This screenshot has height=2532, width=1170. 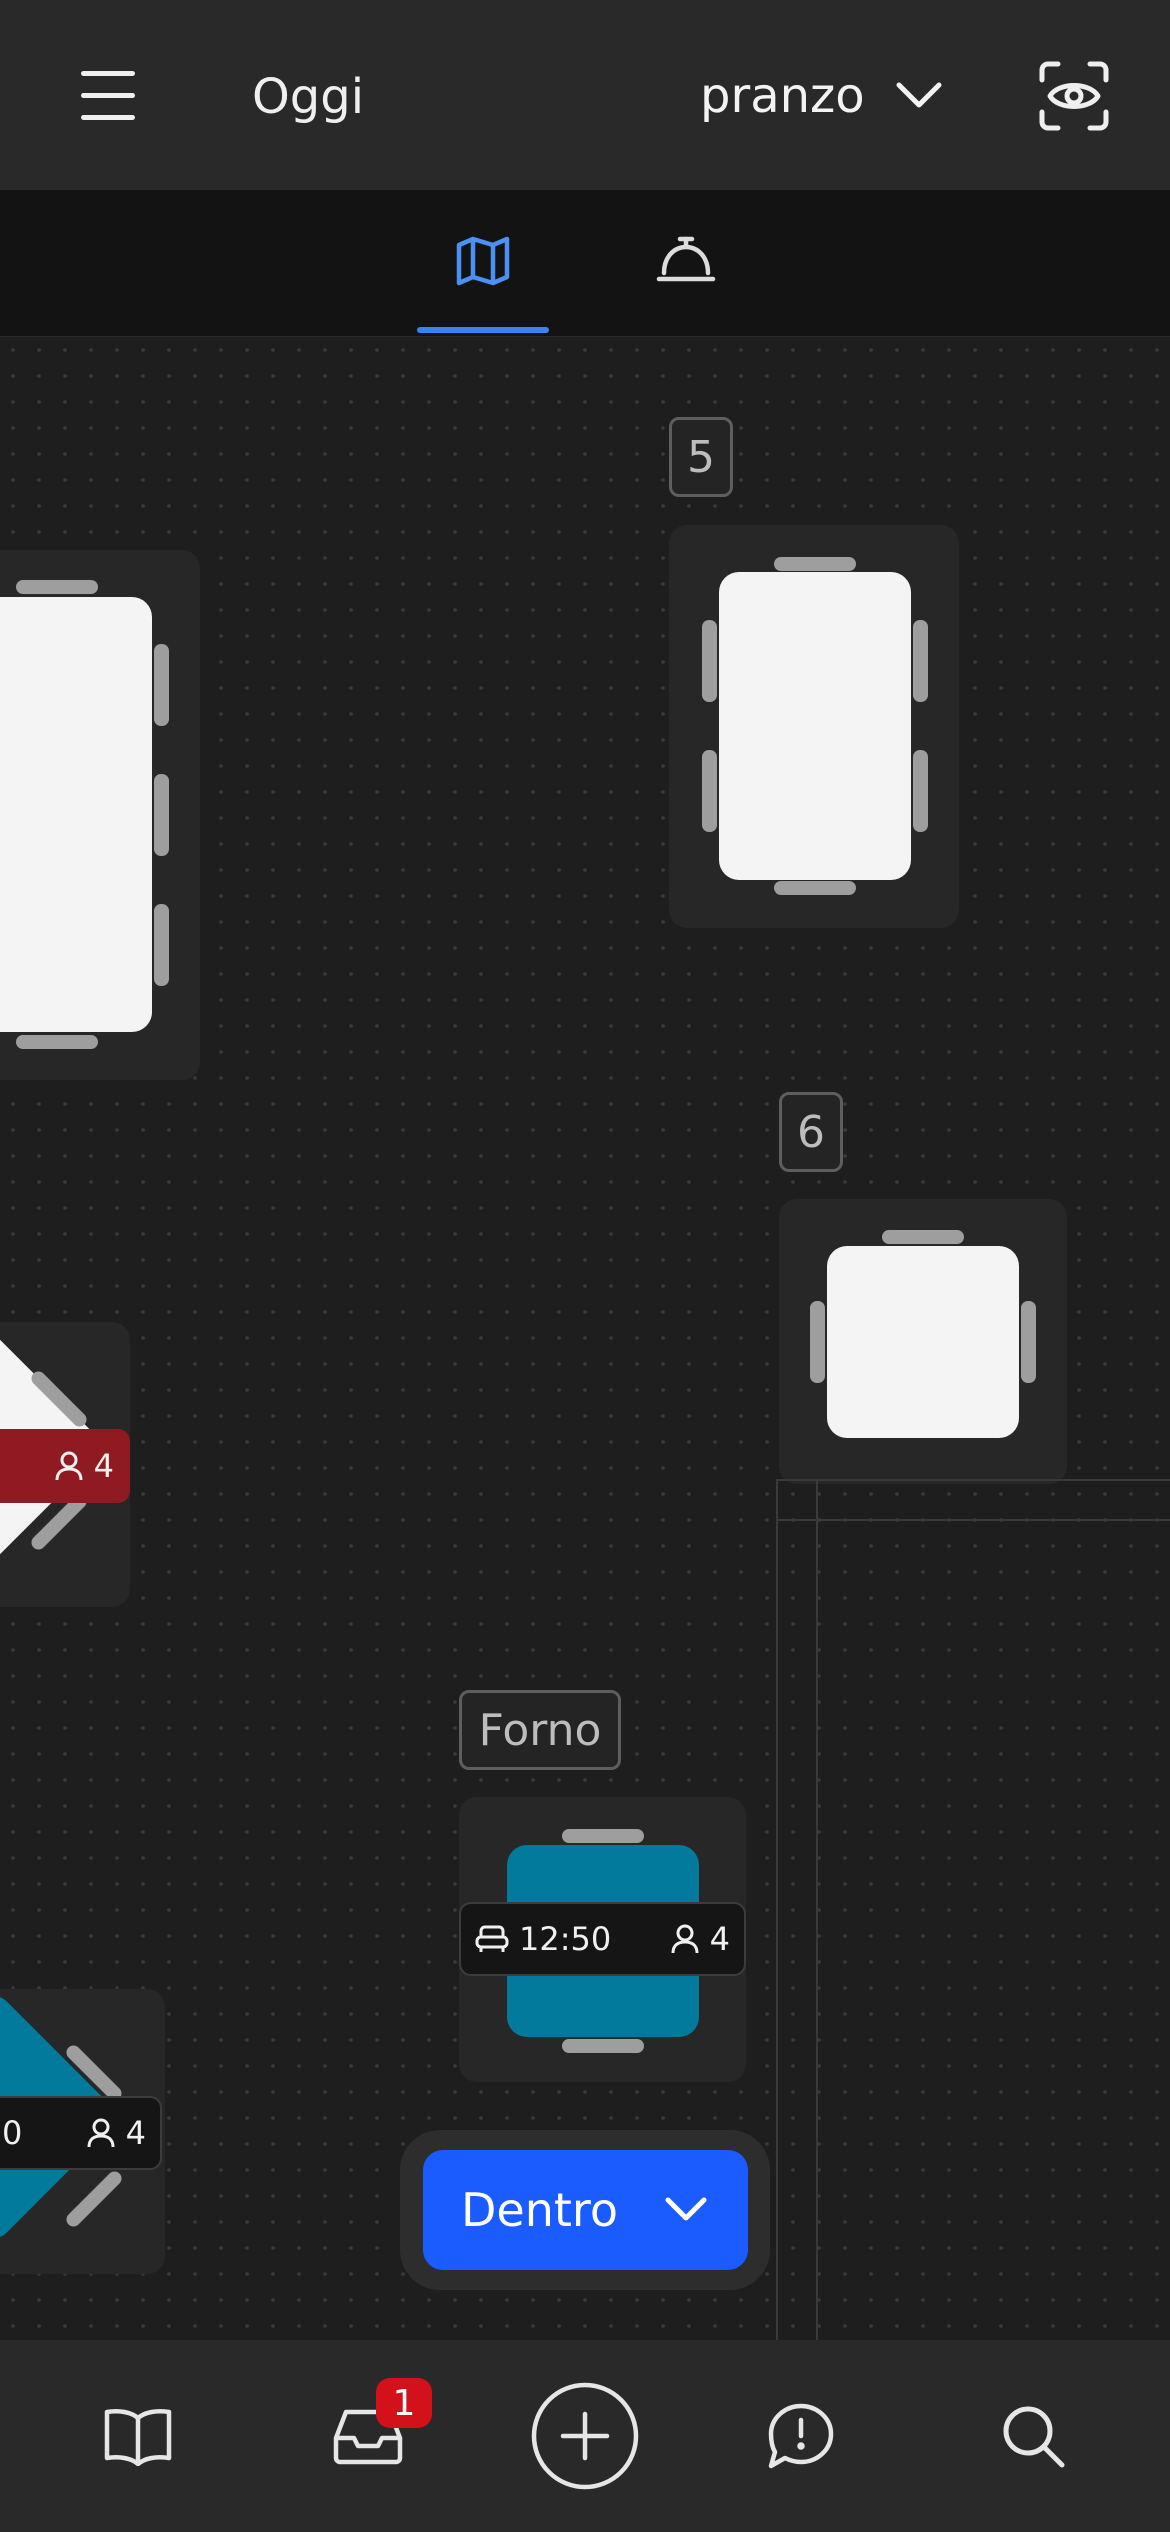 I want to click on reservation-time-group: 12:50, so click(x=543, y=1939).